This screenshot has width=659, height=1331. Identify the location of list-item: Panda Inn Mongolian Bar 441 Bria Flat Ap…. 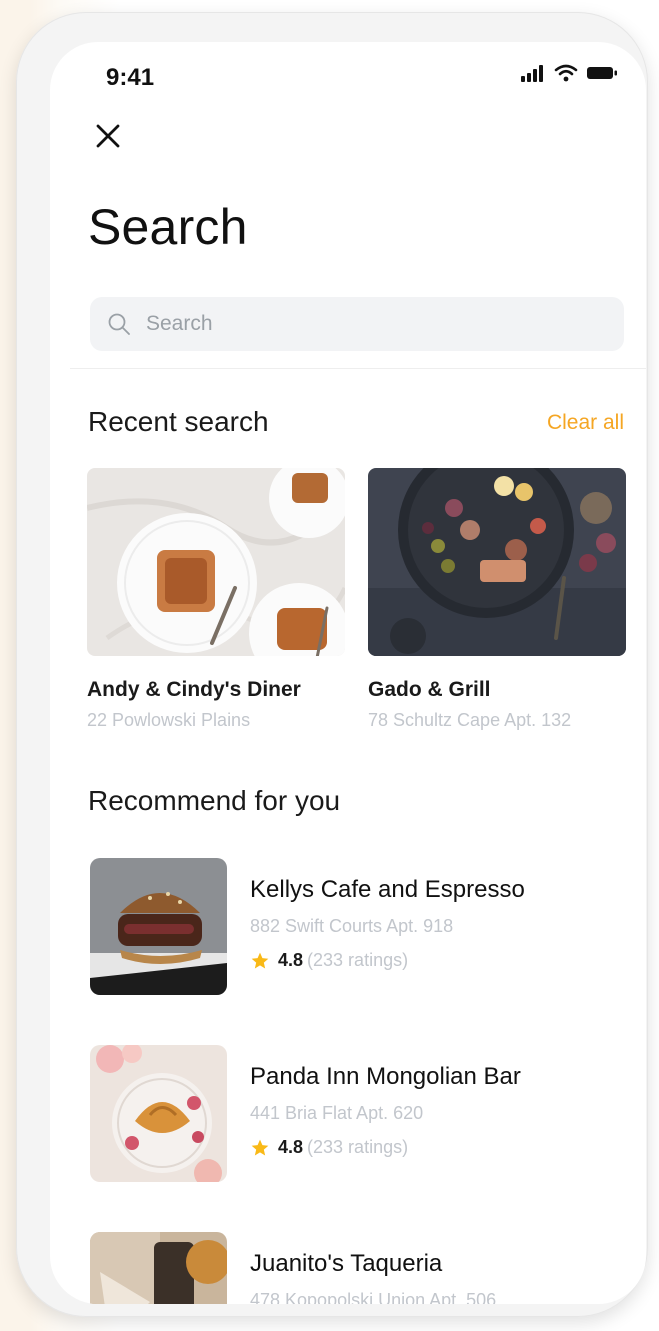
(360, 1115).